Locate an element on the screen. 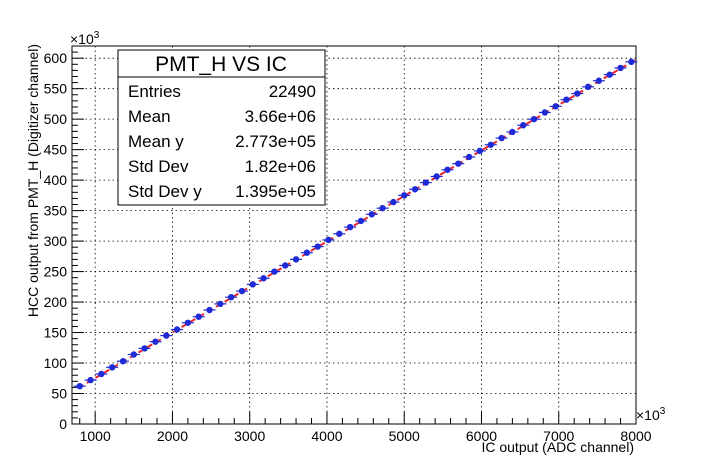 The width and height of the screenshot is (706, 469). stats-label-mean: Mean is located at coordinates (149, 116).